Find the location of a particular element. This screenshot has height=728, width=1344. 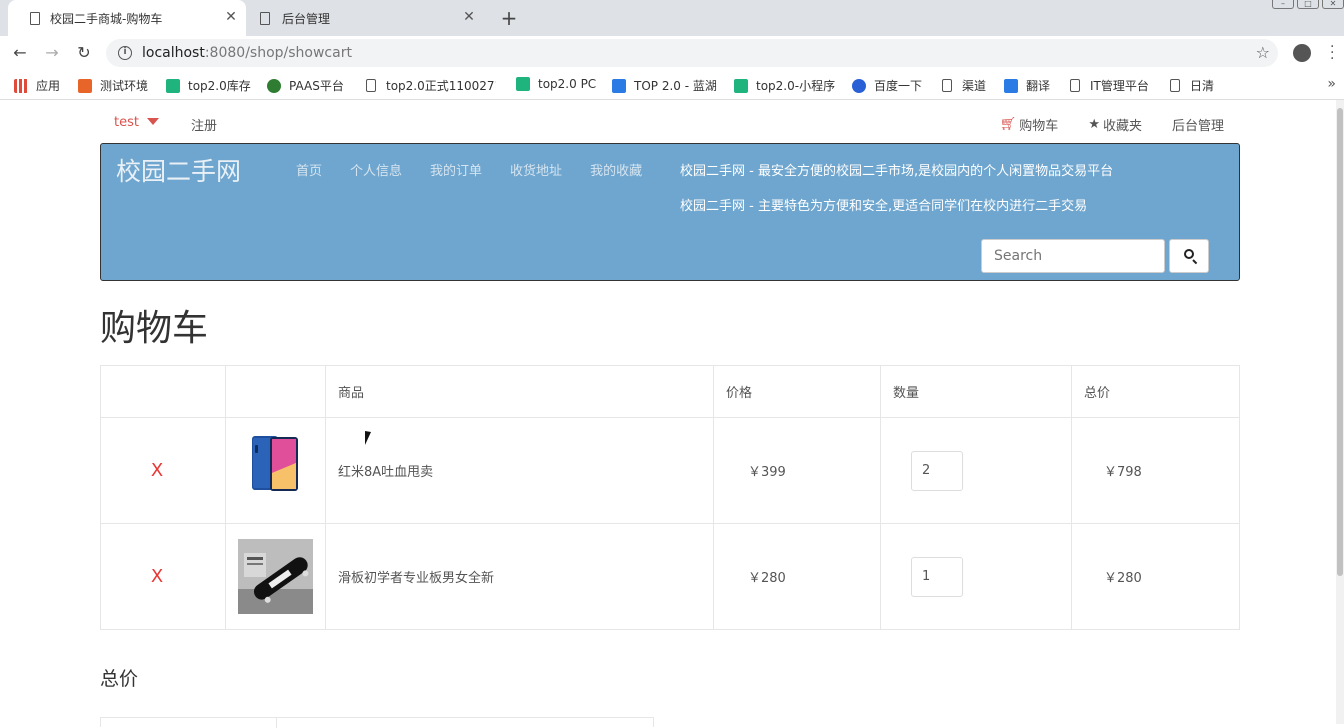

info-icon: i is located at coordinates (125, 53).